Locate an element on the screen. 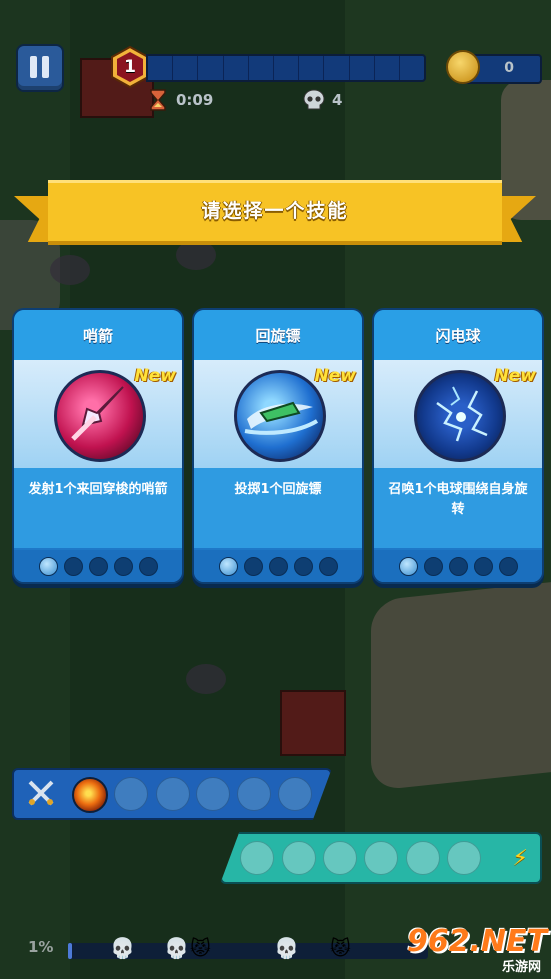 The height and width of the screenshot is (979, 551). skill-card-boomerang: 回旋镖 New 投掷1个回旋镖 is located at coordinates (278, 446).